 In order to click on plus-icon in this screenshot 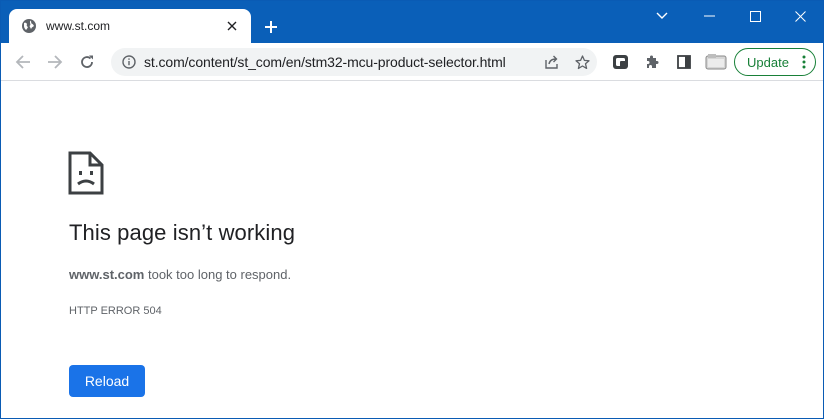, I will do `click(271, 27)`.